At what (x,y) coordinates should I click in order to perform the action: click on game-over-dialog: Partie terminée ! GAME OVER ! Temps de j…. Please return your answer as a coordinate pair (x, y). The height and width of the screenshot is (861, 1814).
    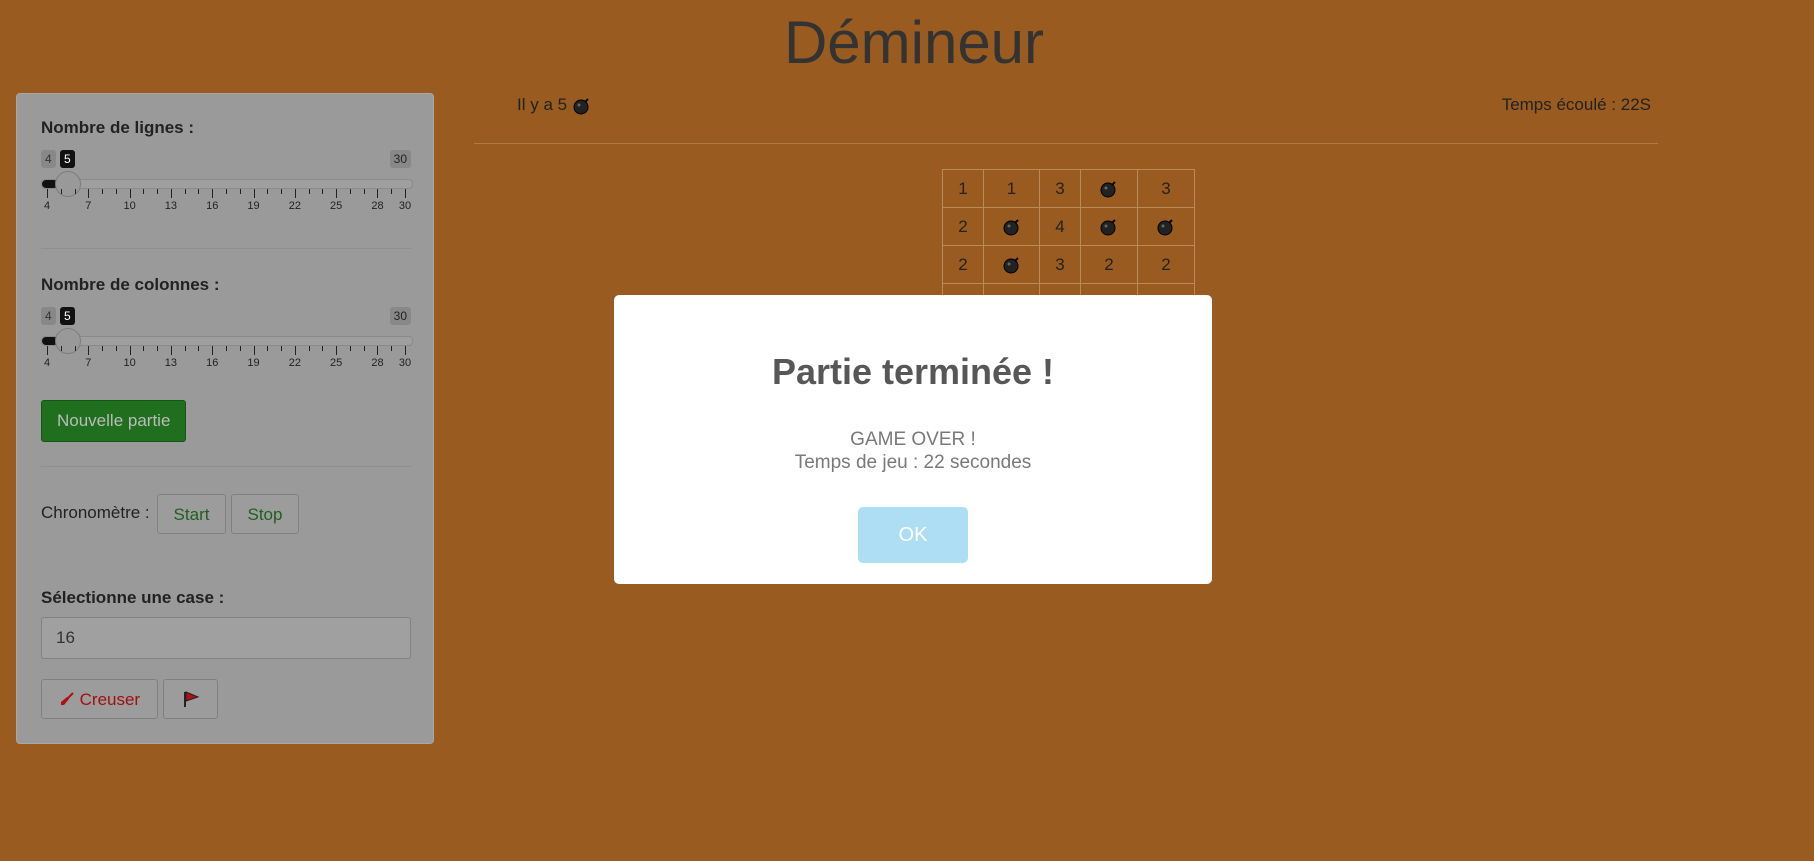
    Looking at the image, I should click on (913, 439).